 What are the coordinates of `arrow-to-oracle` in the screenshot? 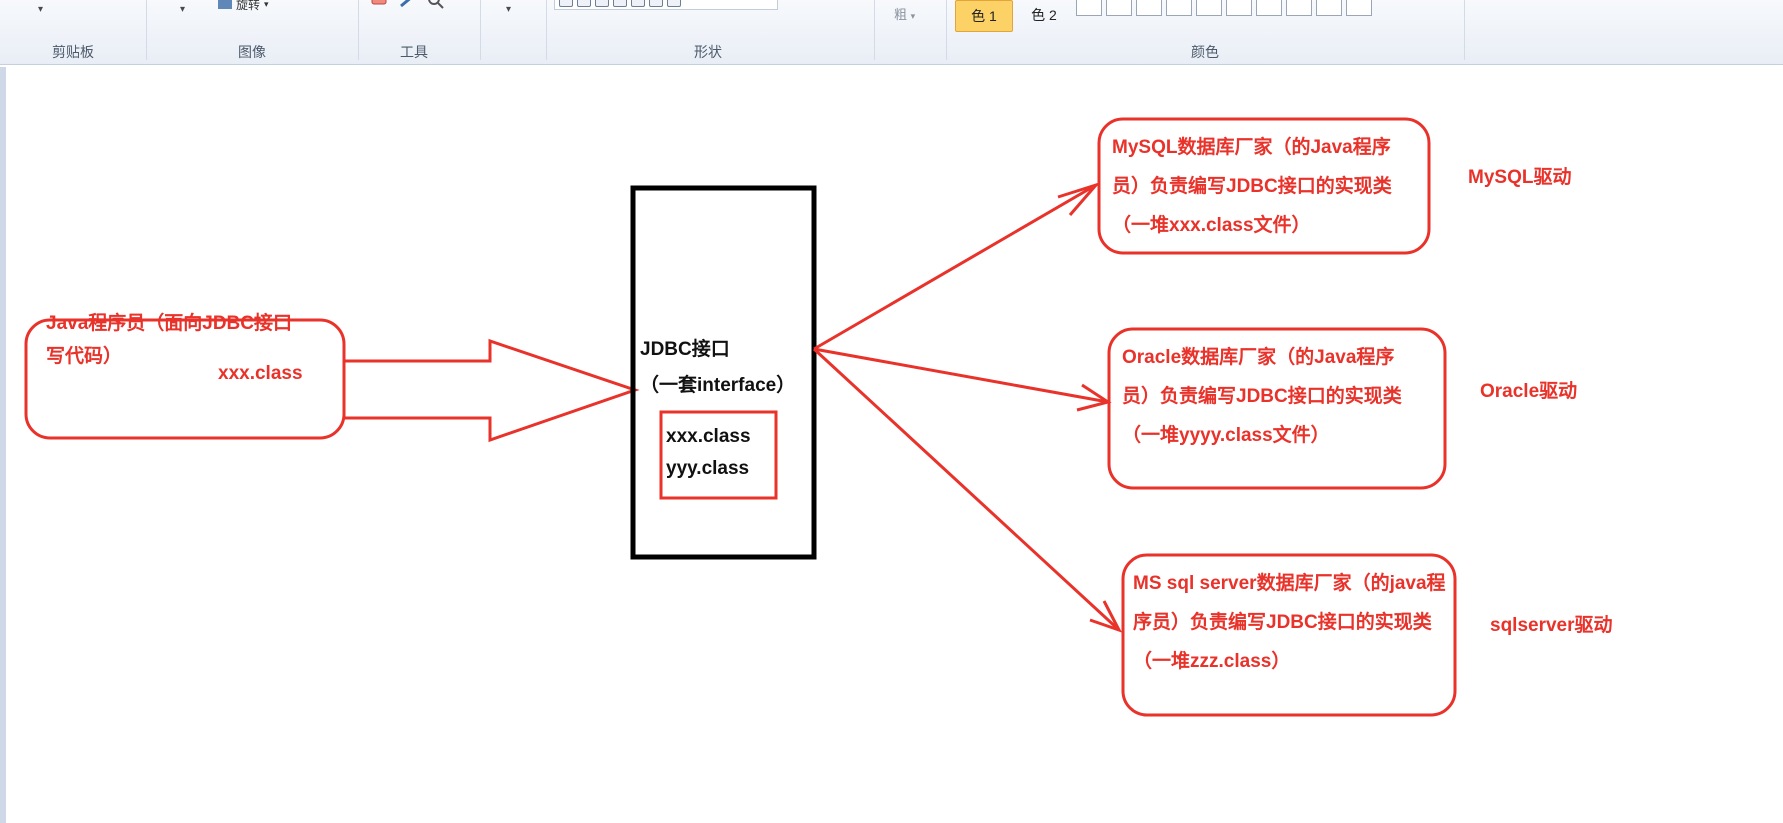 It's located at (961, 375).